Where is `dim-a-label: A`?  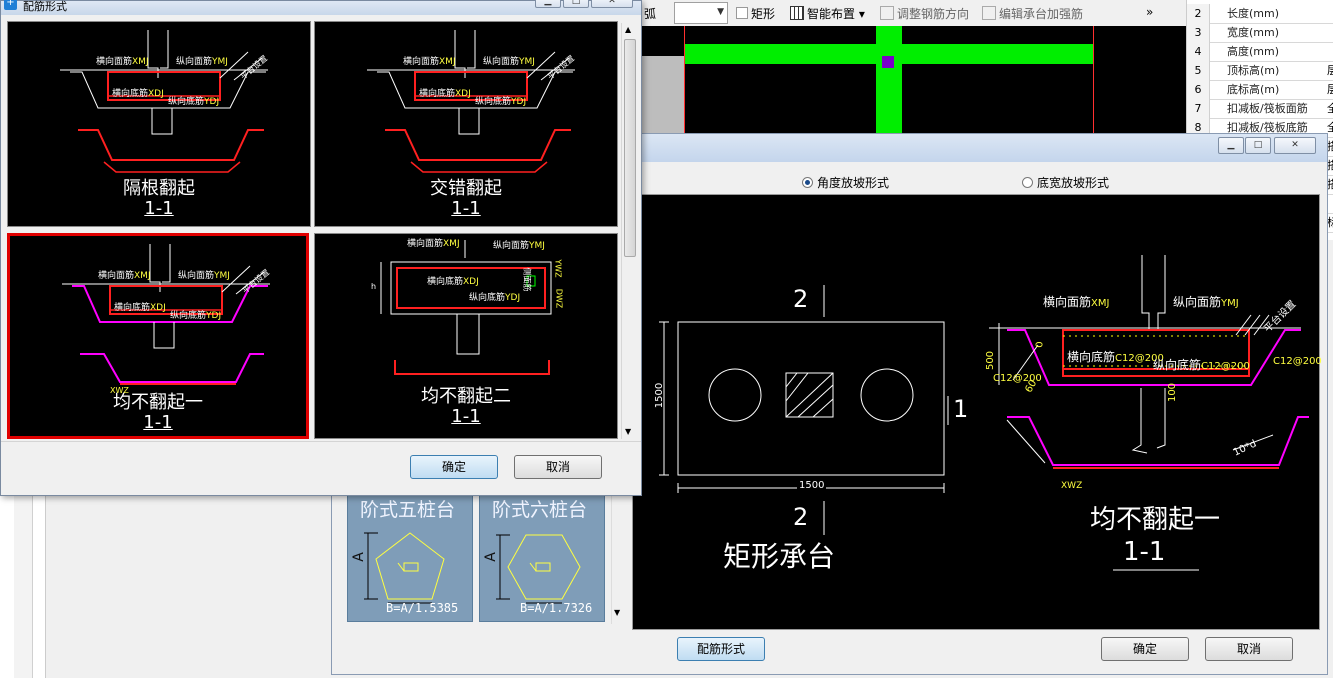 dim-a-label: A is located at coordinates (358, 557).